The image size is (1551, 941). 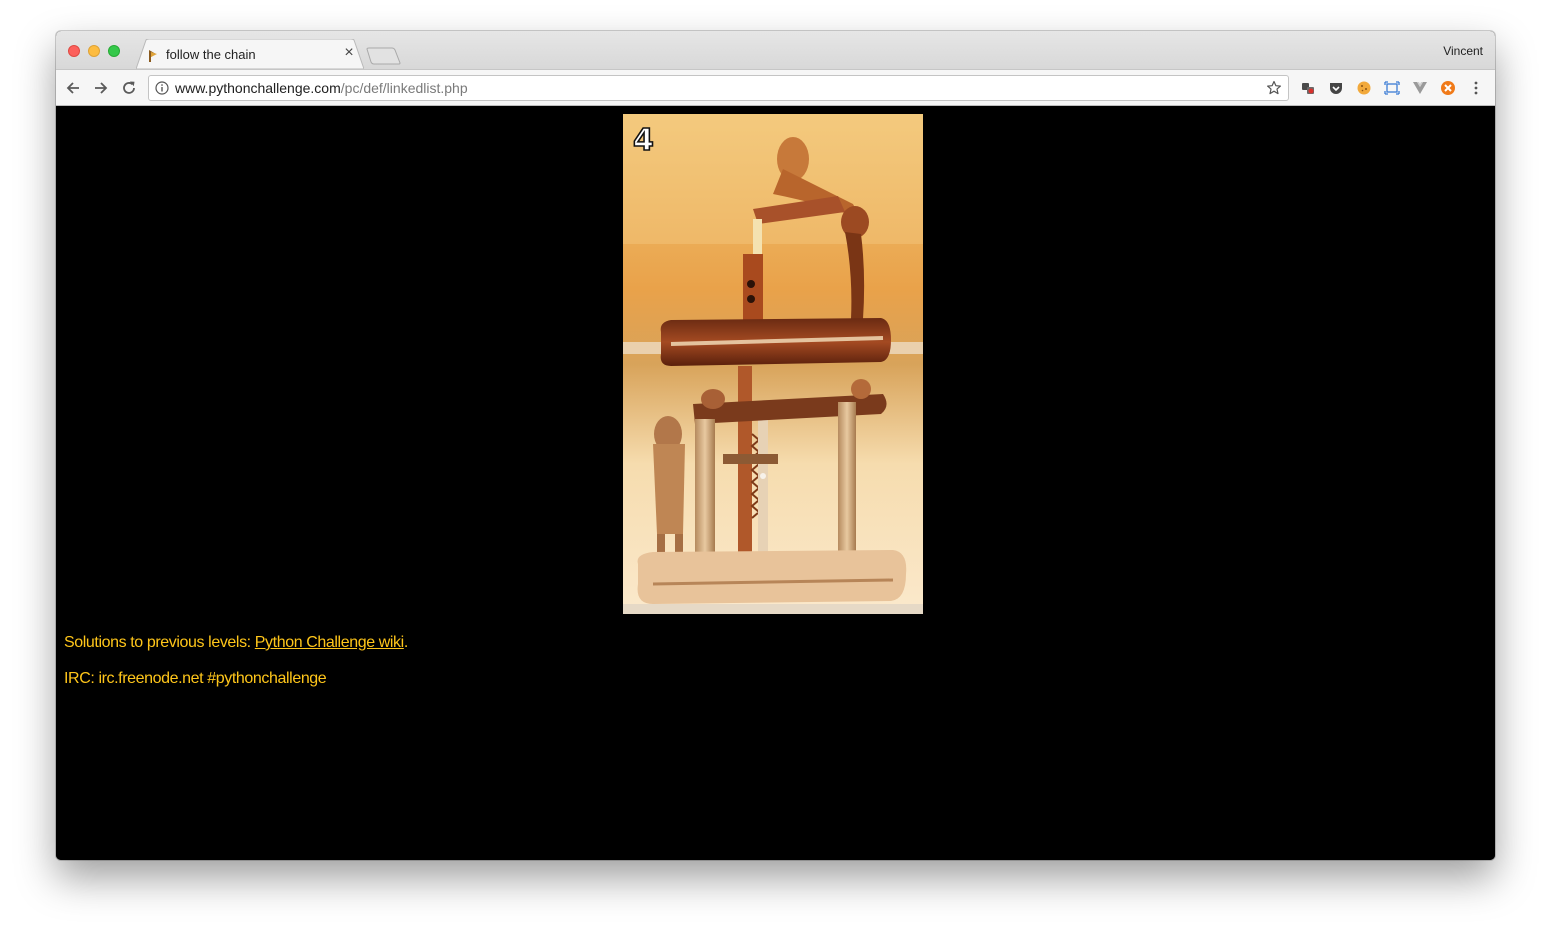 What do you see at coordinates (1463, 51) in the screenshot?
I see `profile-name: Vincent` at bounding box center [1463, 51].